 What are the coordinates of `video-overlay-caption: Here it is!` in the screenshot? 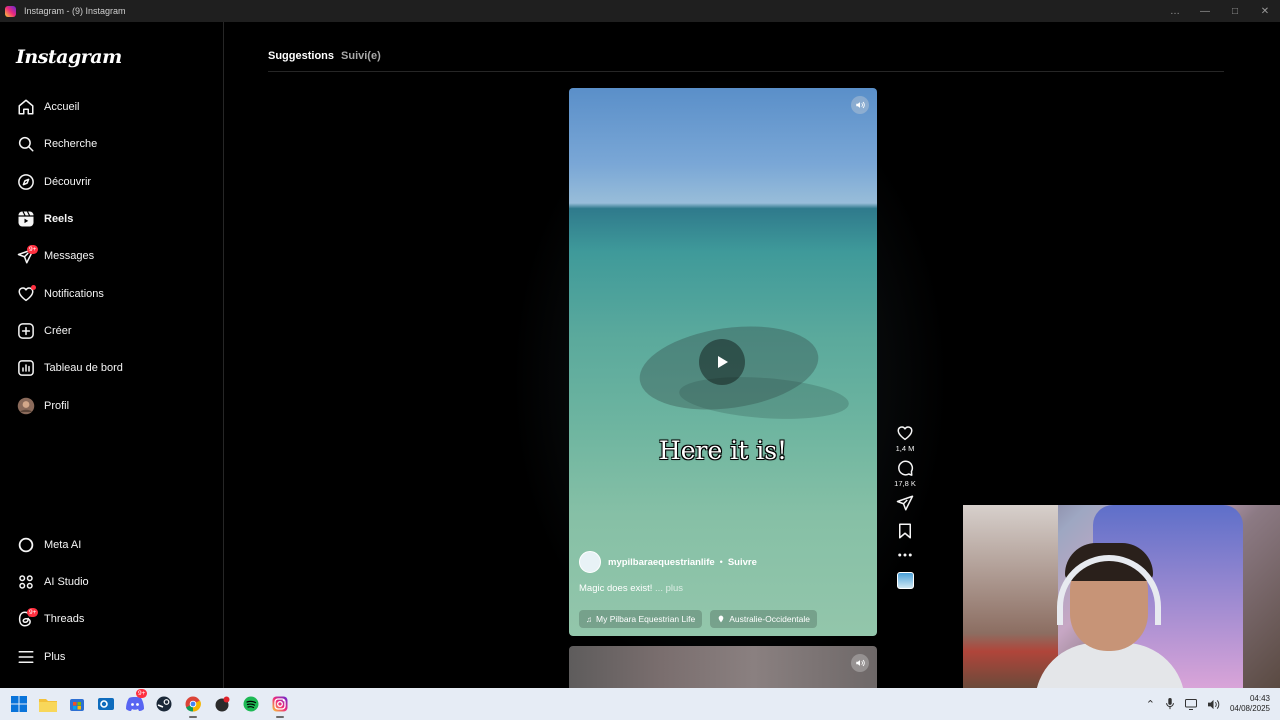 It's located at (723, 450).